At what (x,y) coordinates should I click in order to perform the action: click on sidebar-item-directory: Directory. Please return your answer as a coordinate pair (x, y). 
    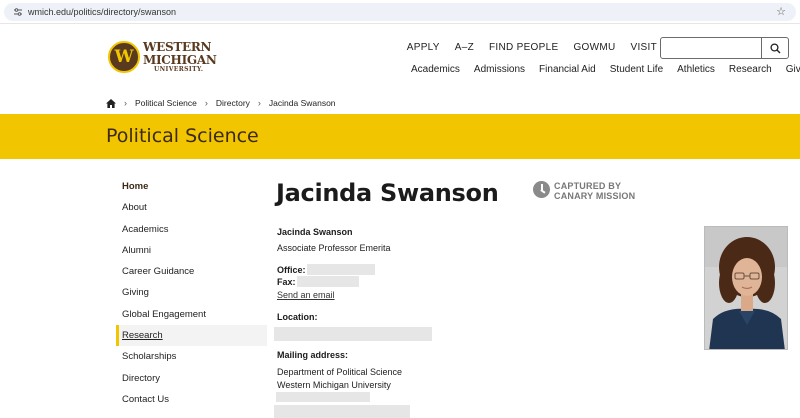
    Looking at the image, I should click on (191, 378).